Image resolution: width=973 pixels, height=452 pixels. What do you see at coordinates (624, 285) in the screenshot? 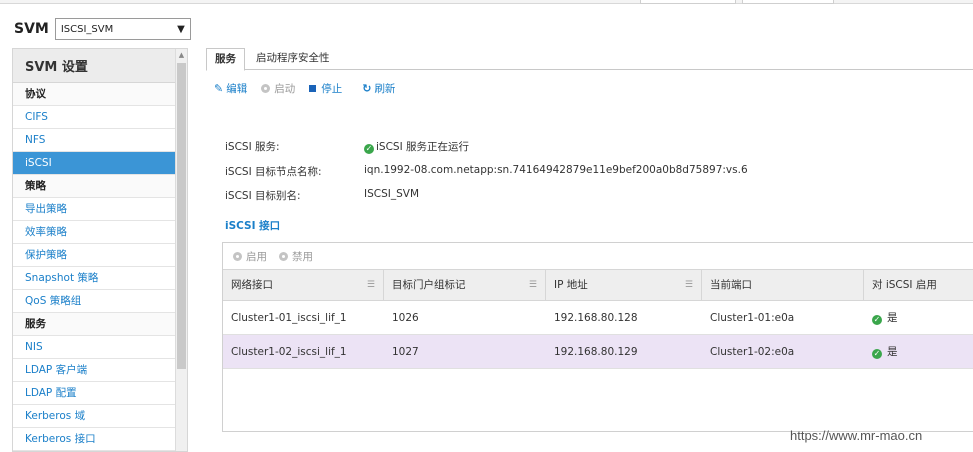
I see `column-header-ip: IP 地址 ☰` at bounding box center [624, 285].